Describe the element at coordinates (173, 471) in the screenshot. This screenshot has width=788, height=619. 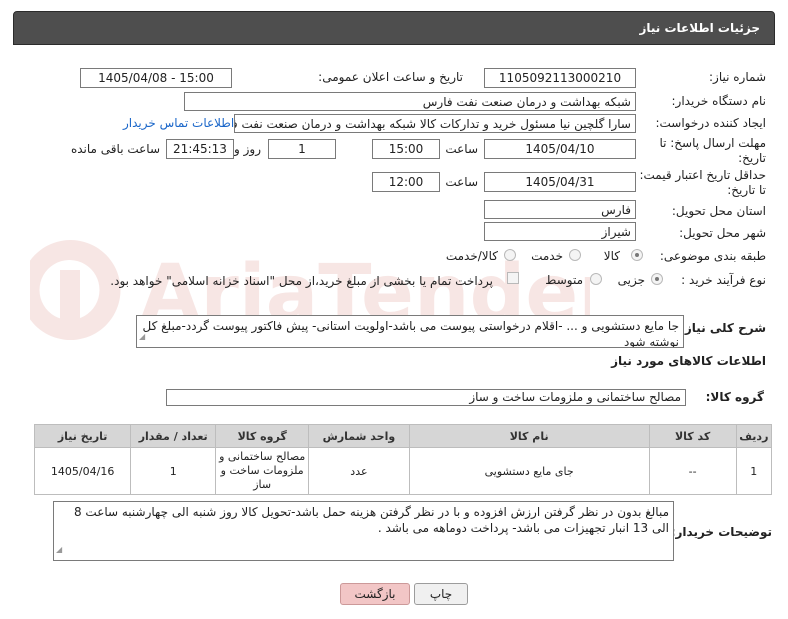
I see `cell-qty: 1` at that location.